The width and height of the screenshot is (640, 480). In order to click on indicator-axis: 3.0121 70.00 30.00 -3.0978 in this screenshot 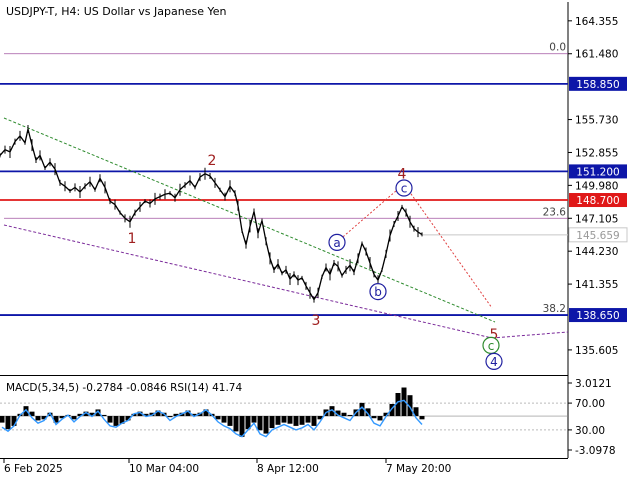, I will do `click(592, 417)`.